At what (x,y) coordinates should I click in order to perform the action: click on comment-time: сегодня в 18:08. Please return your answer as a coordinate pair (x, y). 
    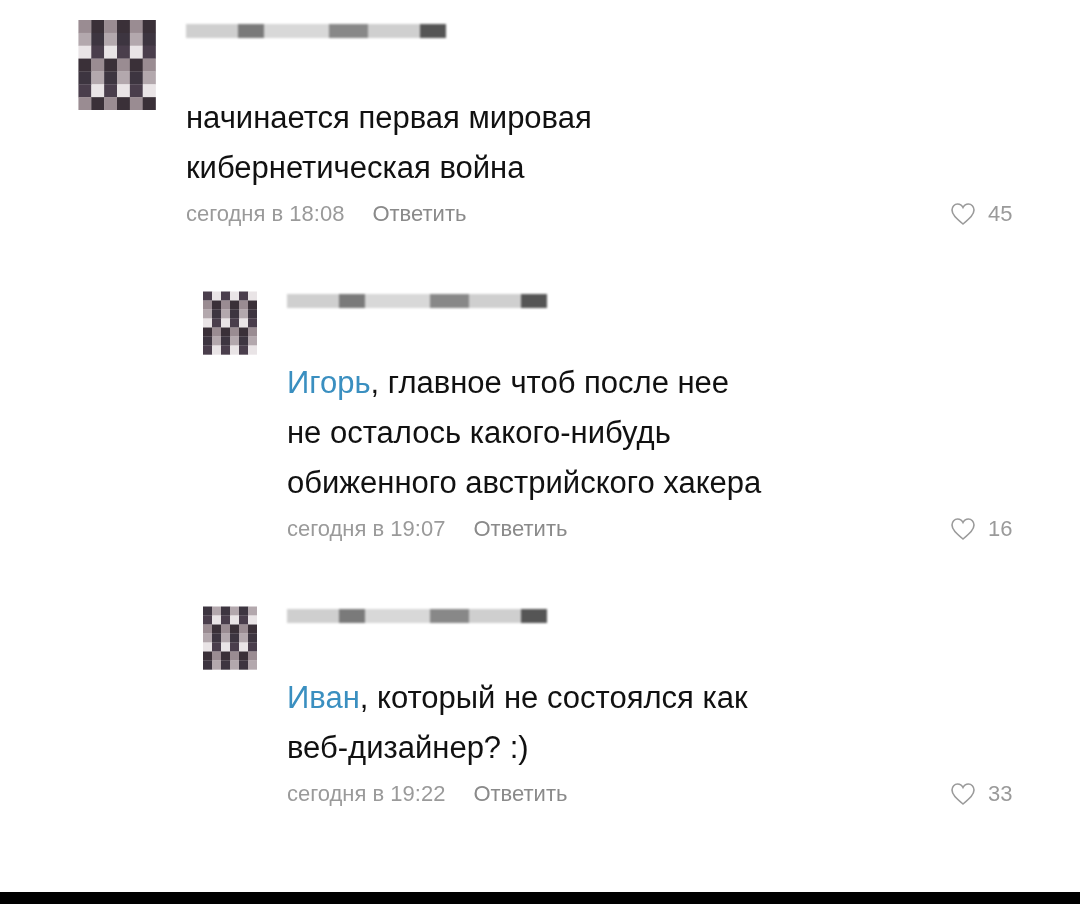
    Looking at the image, I should click on (265, 214).